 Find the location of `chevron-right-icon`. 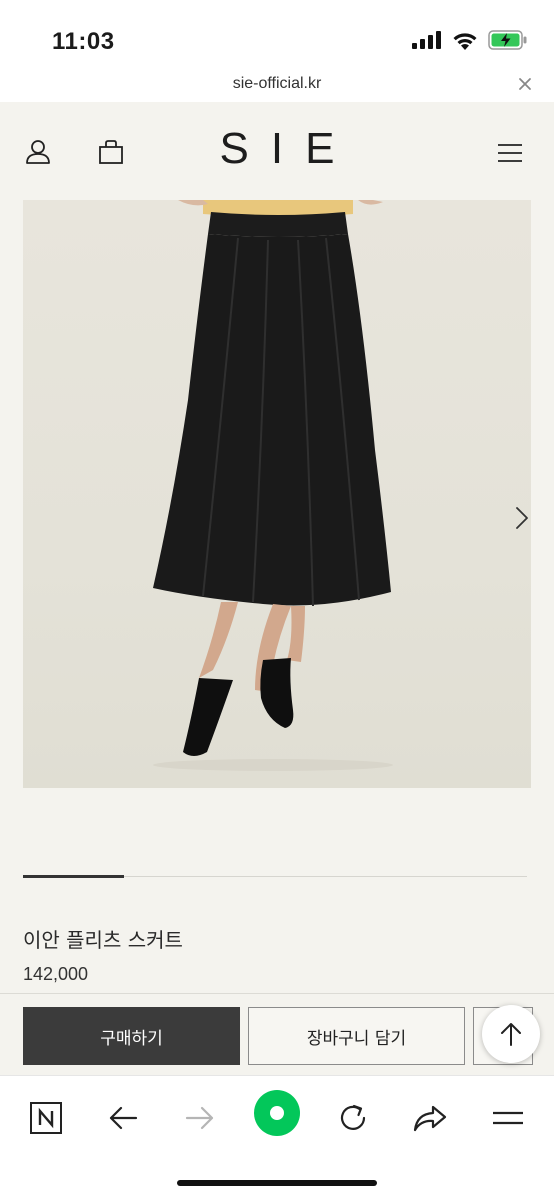

chevron-right-icon is located at coordinates (522, 518).